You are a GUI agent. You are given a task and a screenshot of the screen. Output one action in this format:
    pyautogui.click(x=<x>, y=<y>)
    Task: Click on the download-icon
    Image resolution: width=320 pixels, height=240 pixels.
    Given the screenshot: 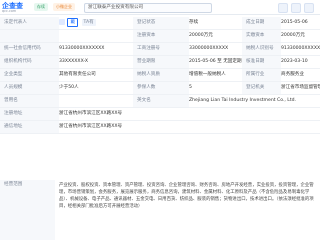 What is the action you would take?
    pyautogui.click(x=309, y=8)
    